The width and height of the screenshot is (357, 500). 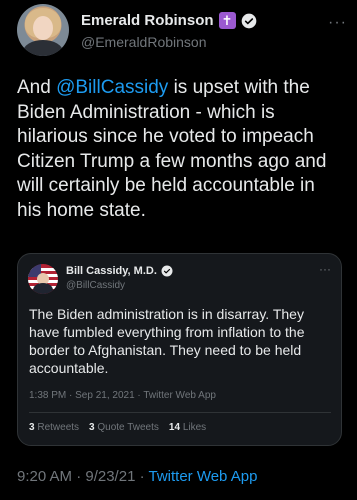 I want to click on tweet-text-start: And, so click(x=37, y=87).